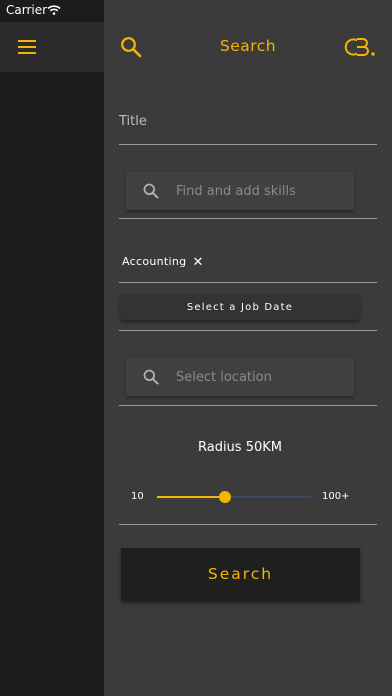 Image resolution: width=392 pixels, height=696 pixels. Describe the element at coordinates (197, 262) in the screenshot. I see `close-icon: ✕` at that location.